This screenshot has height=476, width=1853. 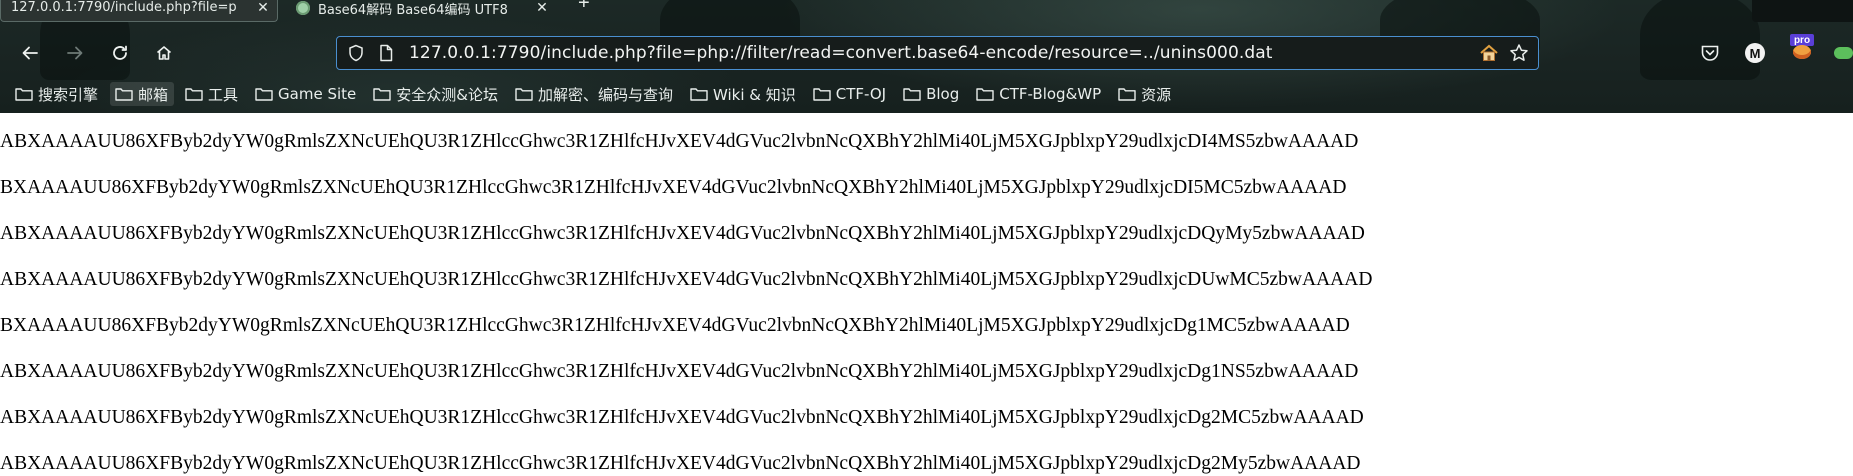 I want to click on bookmark-folder-ctf-blog-wp: CTF-Blog&WP, so click(x=1039, y=94).